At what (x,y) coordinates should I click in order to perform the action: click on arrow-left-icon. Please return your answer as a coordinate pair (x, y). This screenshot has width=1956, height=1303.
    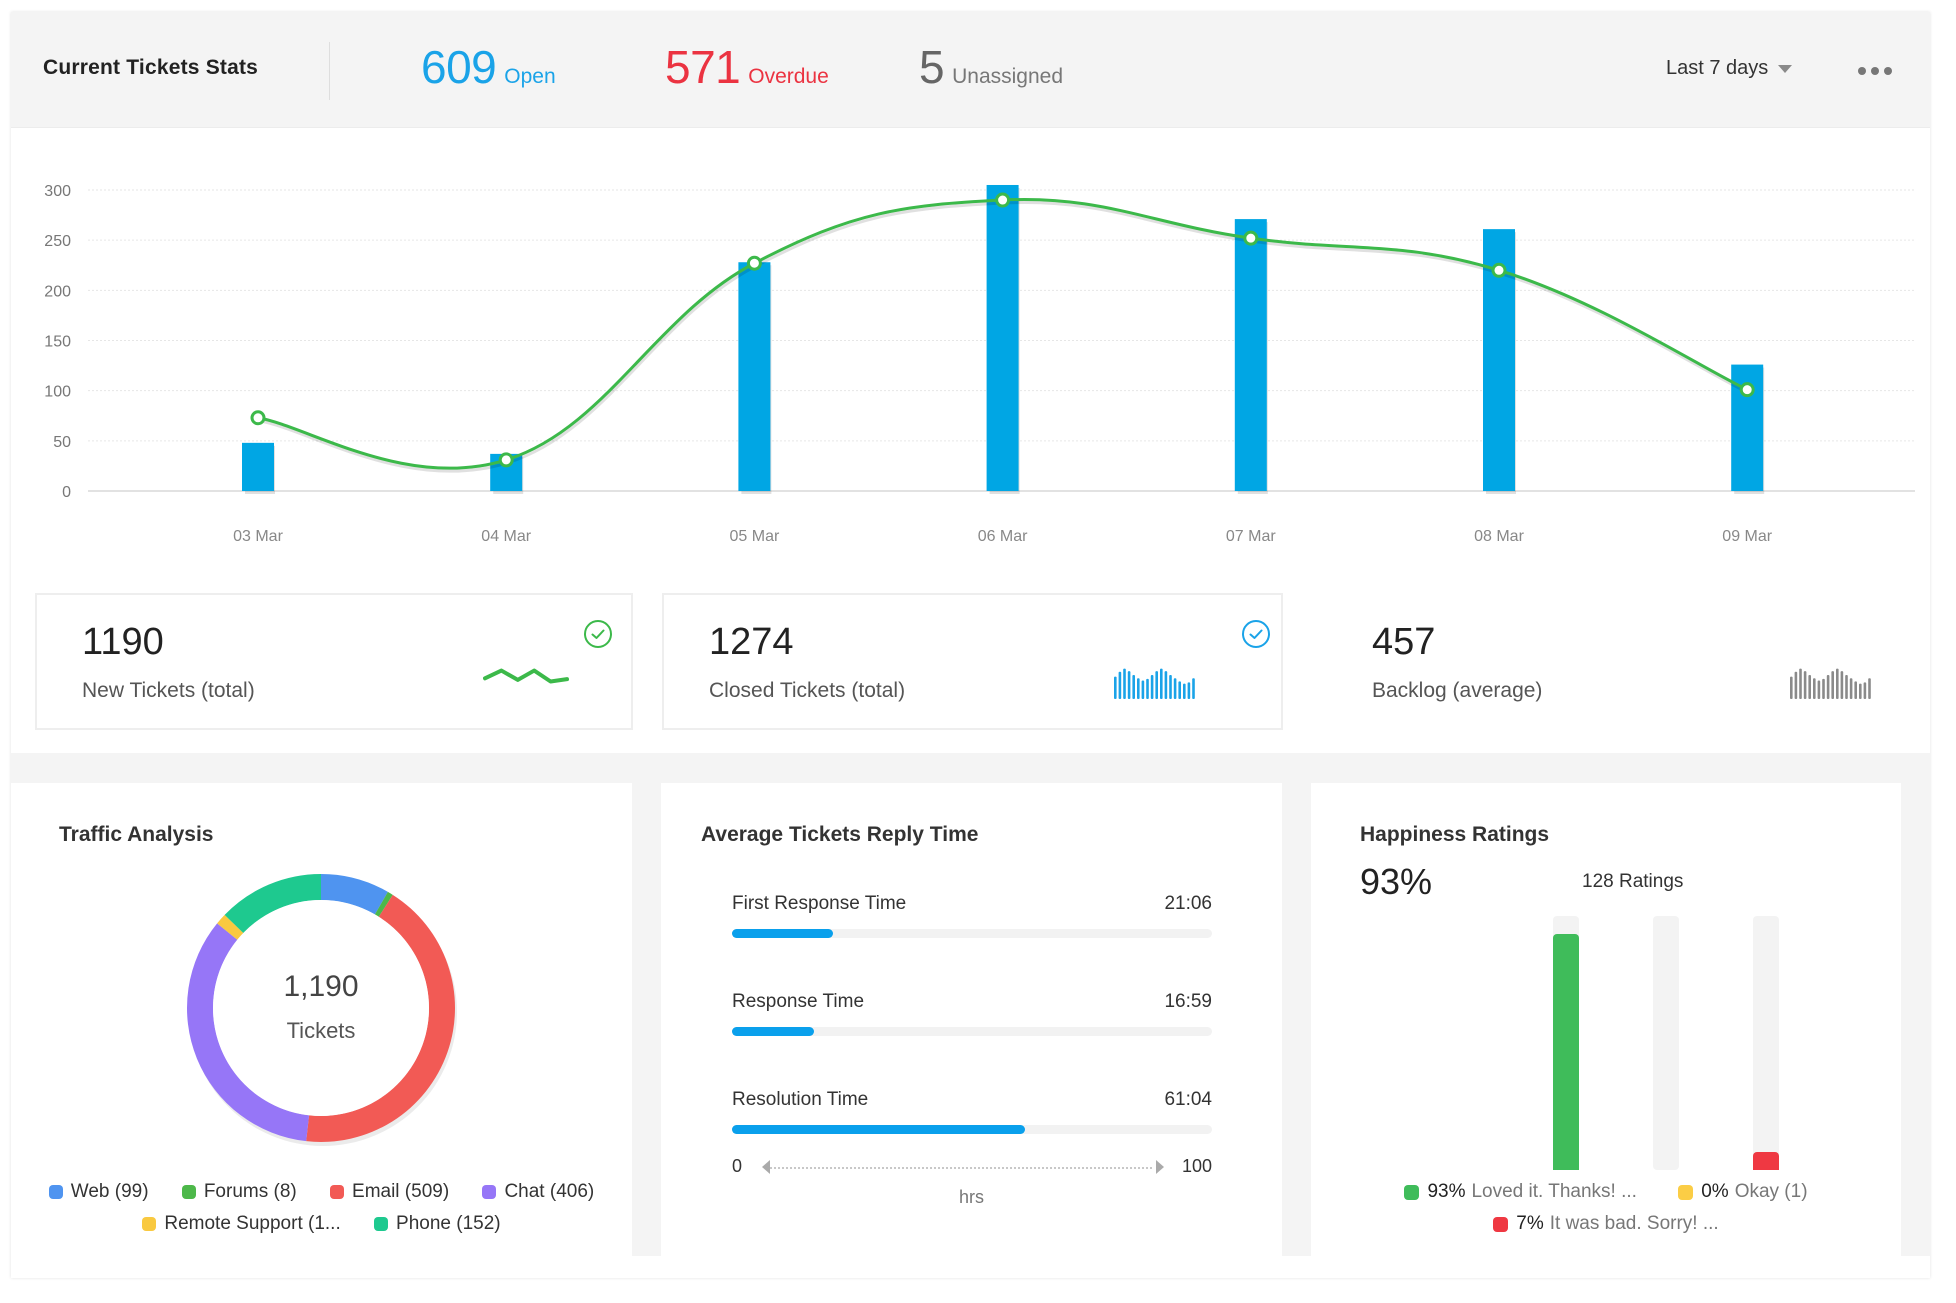
    Looking at the image, I should click on (766, 1167).